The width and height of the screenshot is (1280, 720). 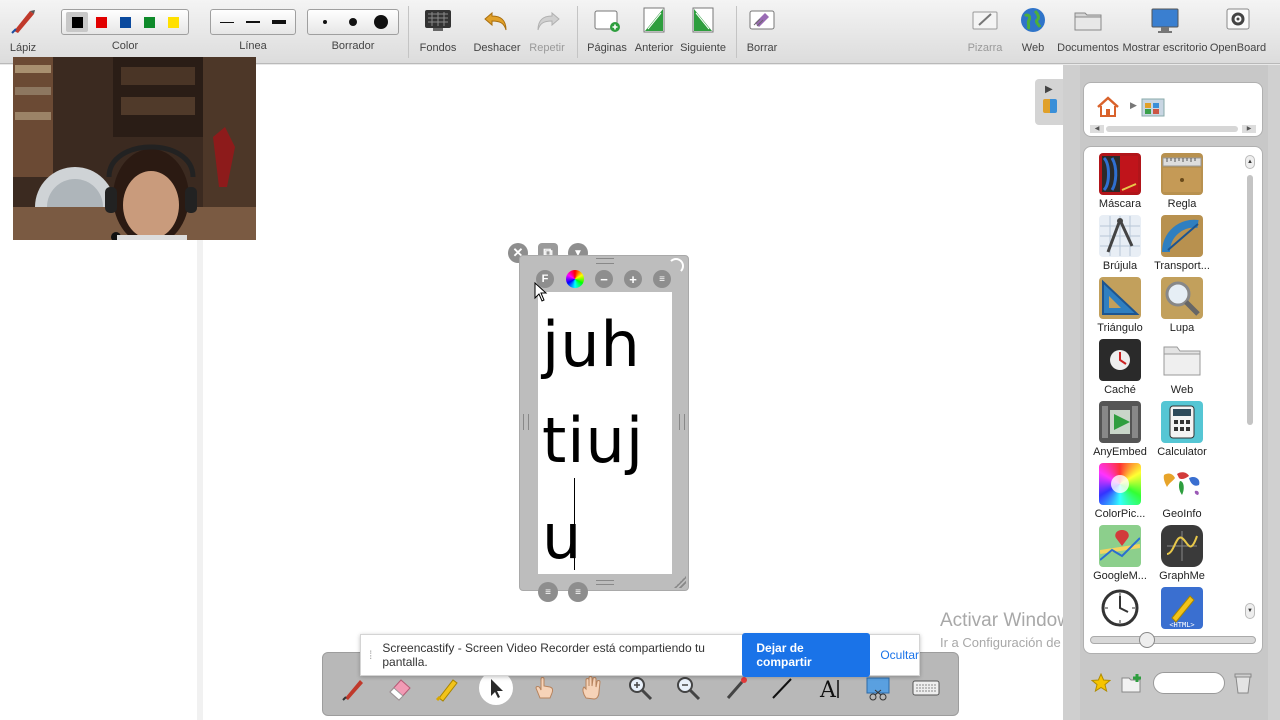 What do you see at coordinates (1120, 370) in the screenshot?
I see `app-cache: Caché` at bounding box center [1120, 370].